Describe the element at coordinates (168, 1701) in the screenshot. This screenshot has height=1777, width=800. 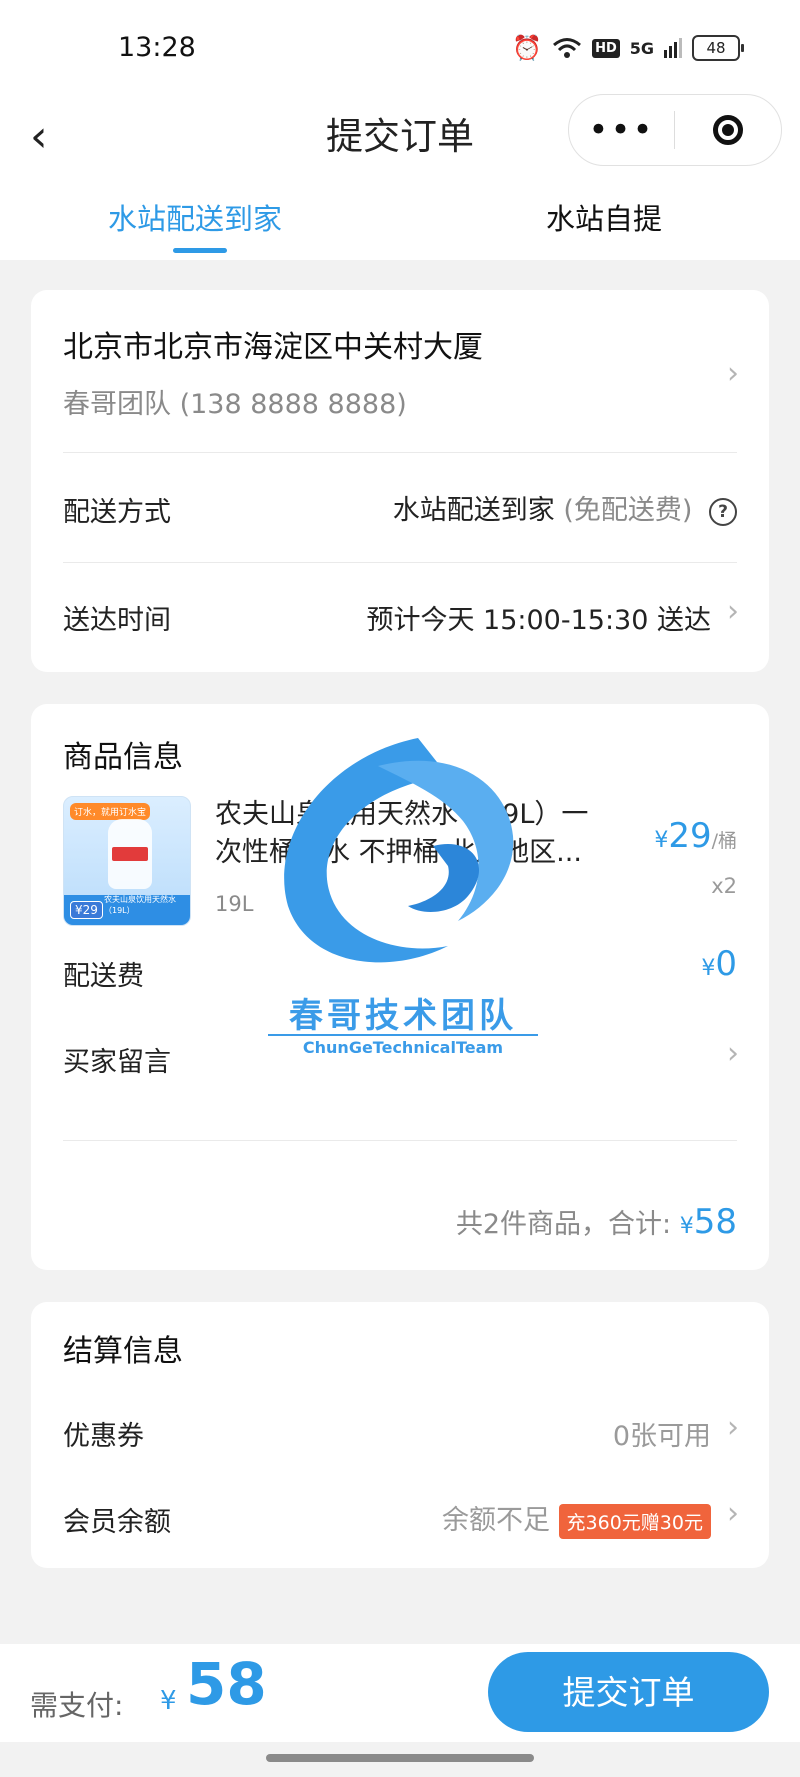
I see `pay-currency: ¥` at that location.